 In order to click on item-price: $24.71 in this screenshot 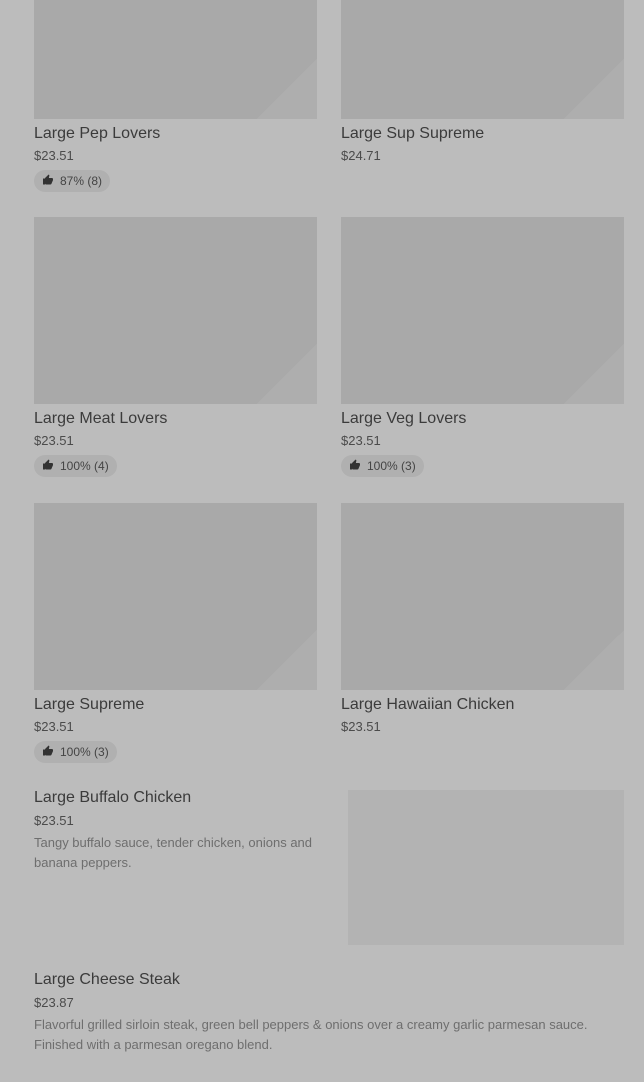, I will do `click(361, 155)`.